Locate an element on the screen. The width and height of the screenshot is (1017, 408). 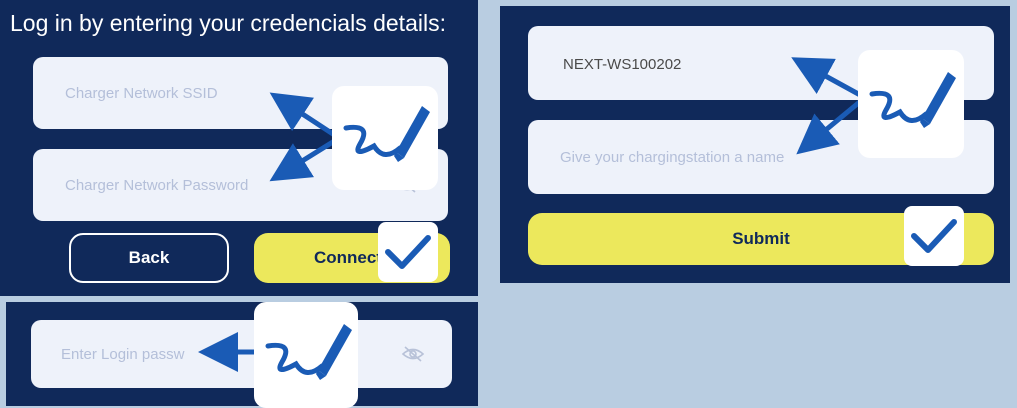
login-password-panel: Enter Login passw is located at coordinates (242, 354).